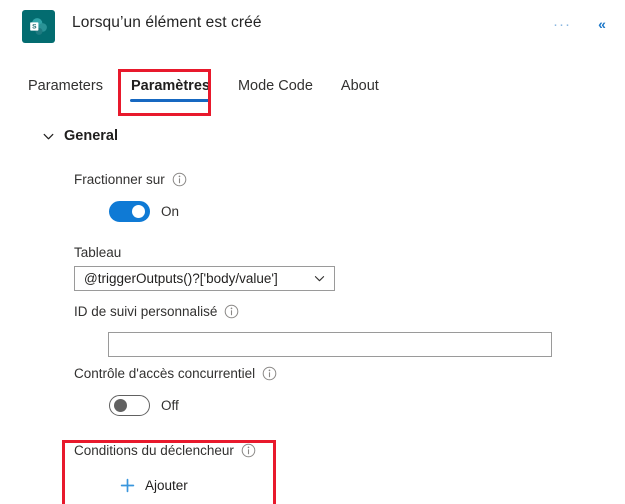 The width and height of the screenshot is (625, 504). Describe the element at coordinates (91, 136) in the screenshot. I see `section-general-label: General` at that location.